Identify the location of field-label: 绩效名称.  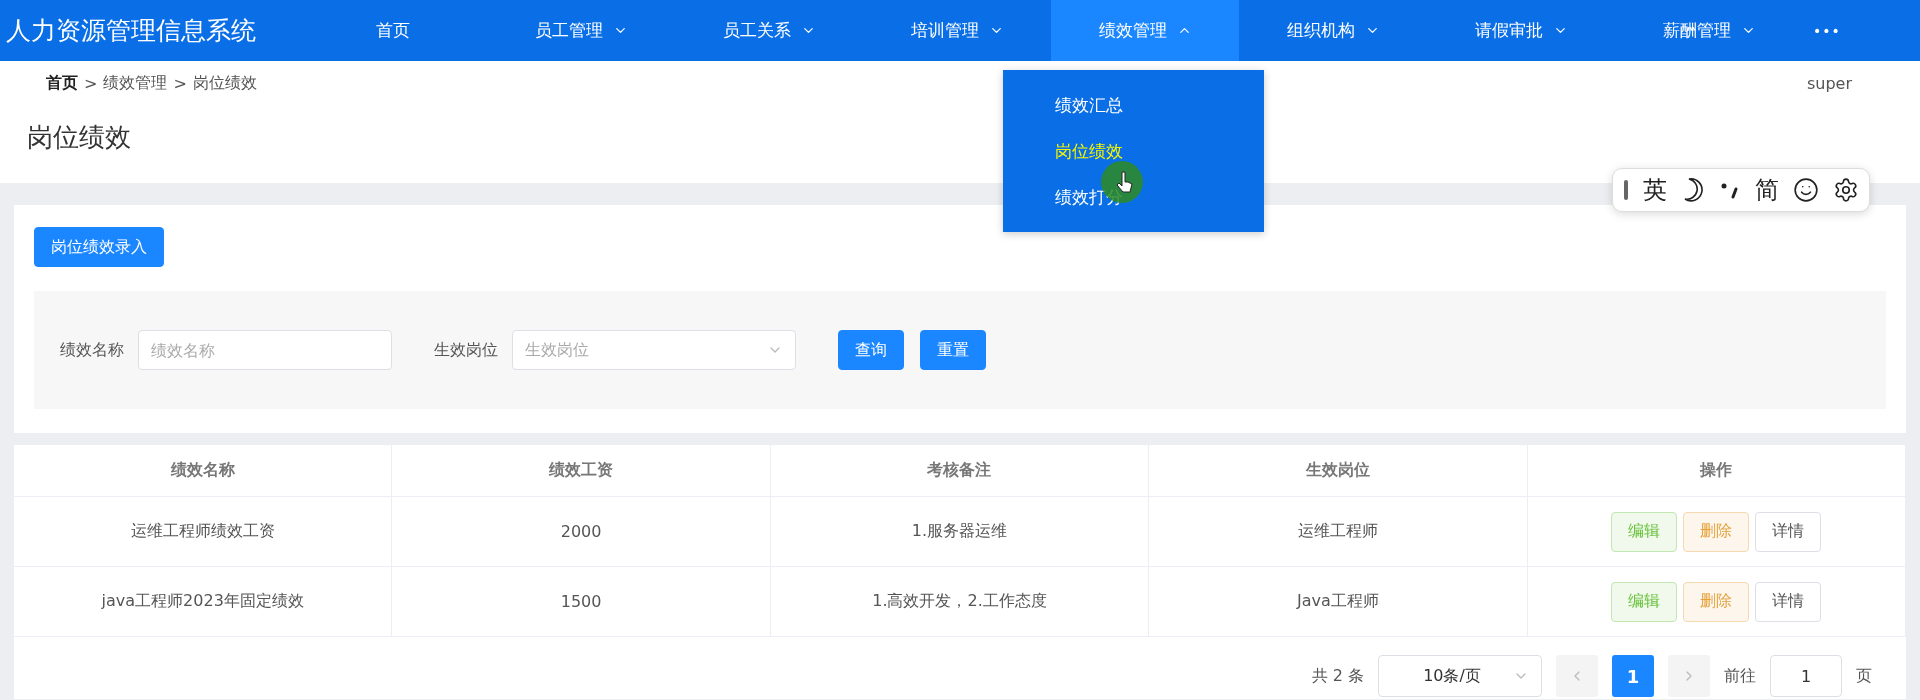
(92, 350).